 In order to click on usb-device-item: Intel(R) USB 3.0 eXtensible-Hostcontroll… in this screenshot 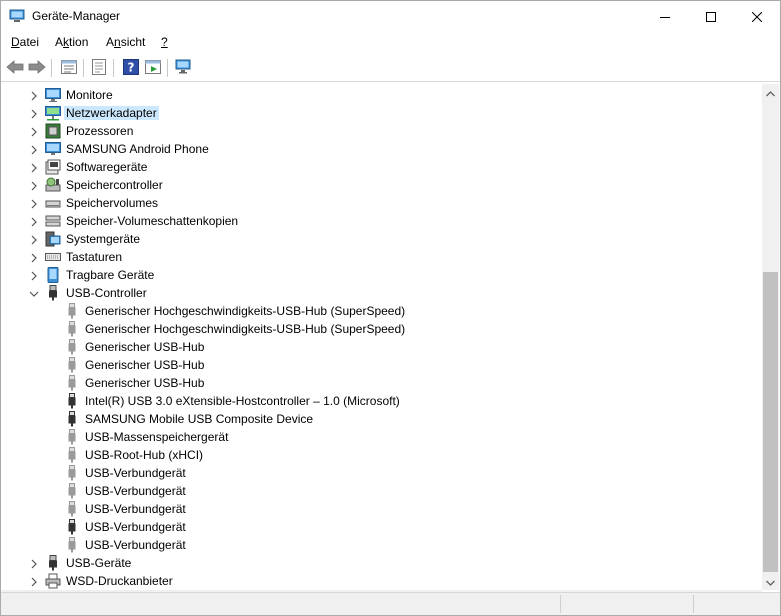, I will do `click(381, 401)`.